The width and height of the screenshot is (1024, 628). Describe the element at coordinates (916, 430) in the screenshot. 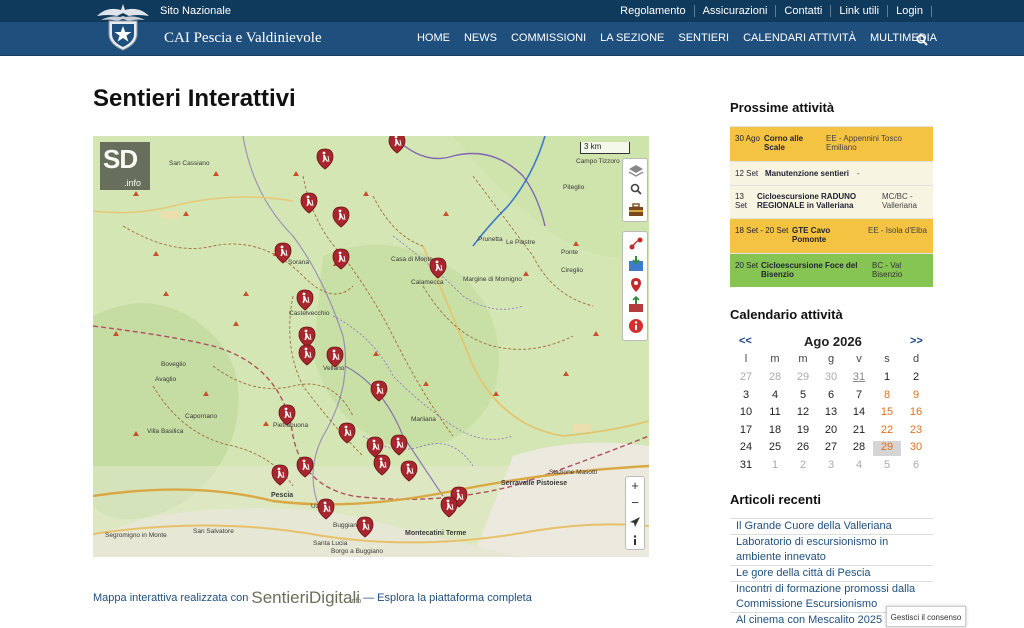

I see `calendar-day: 23` at that location.